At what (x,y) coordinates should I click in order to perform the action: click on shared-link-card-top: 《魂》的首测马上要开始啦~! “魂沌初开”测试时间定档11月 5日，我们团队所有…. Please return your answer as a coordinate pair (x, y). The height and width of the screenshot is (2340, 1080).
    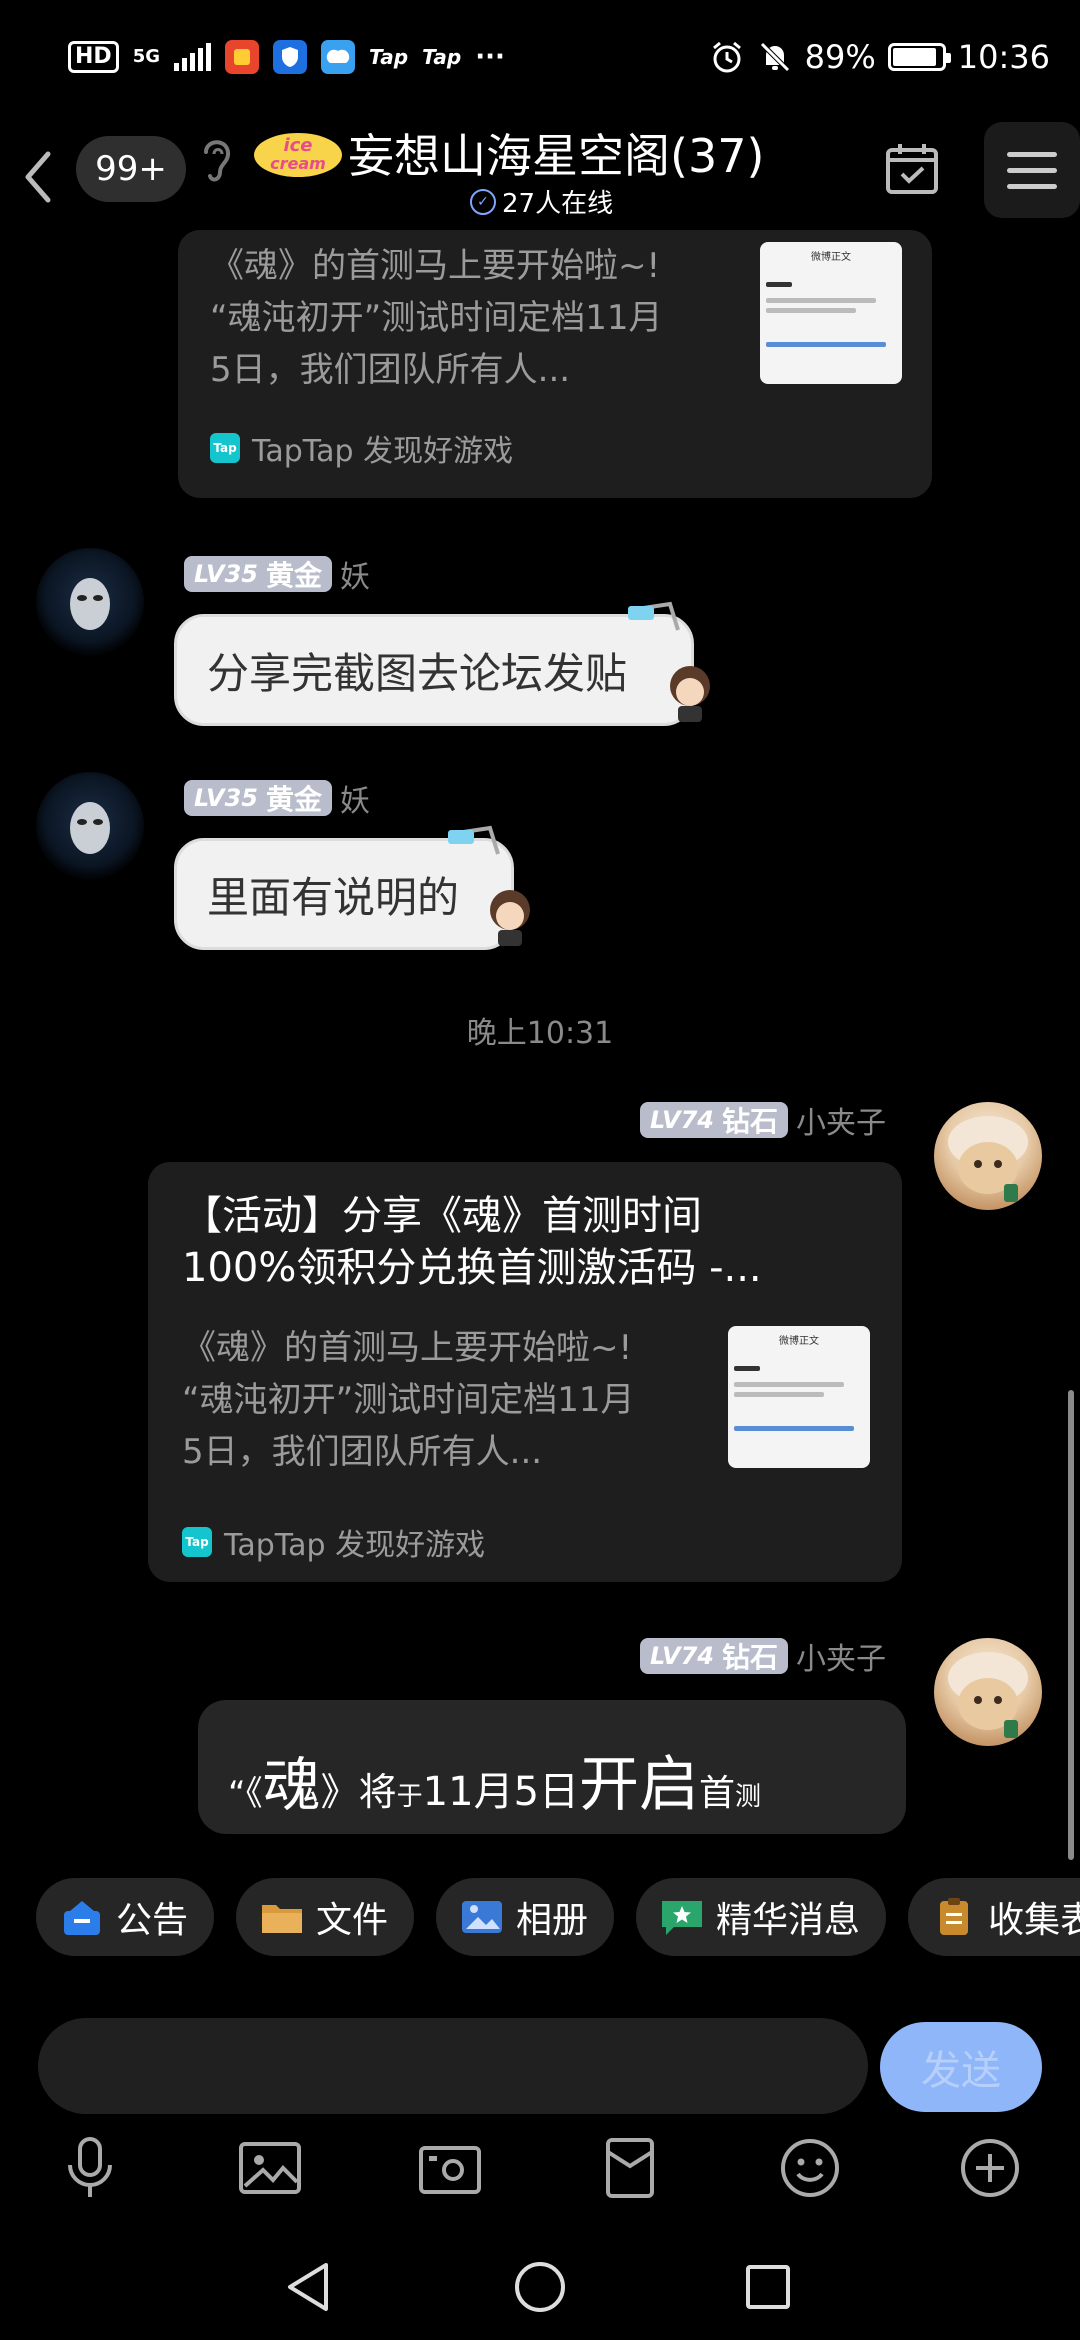
    Looking at the image, I should click on (555, 364).